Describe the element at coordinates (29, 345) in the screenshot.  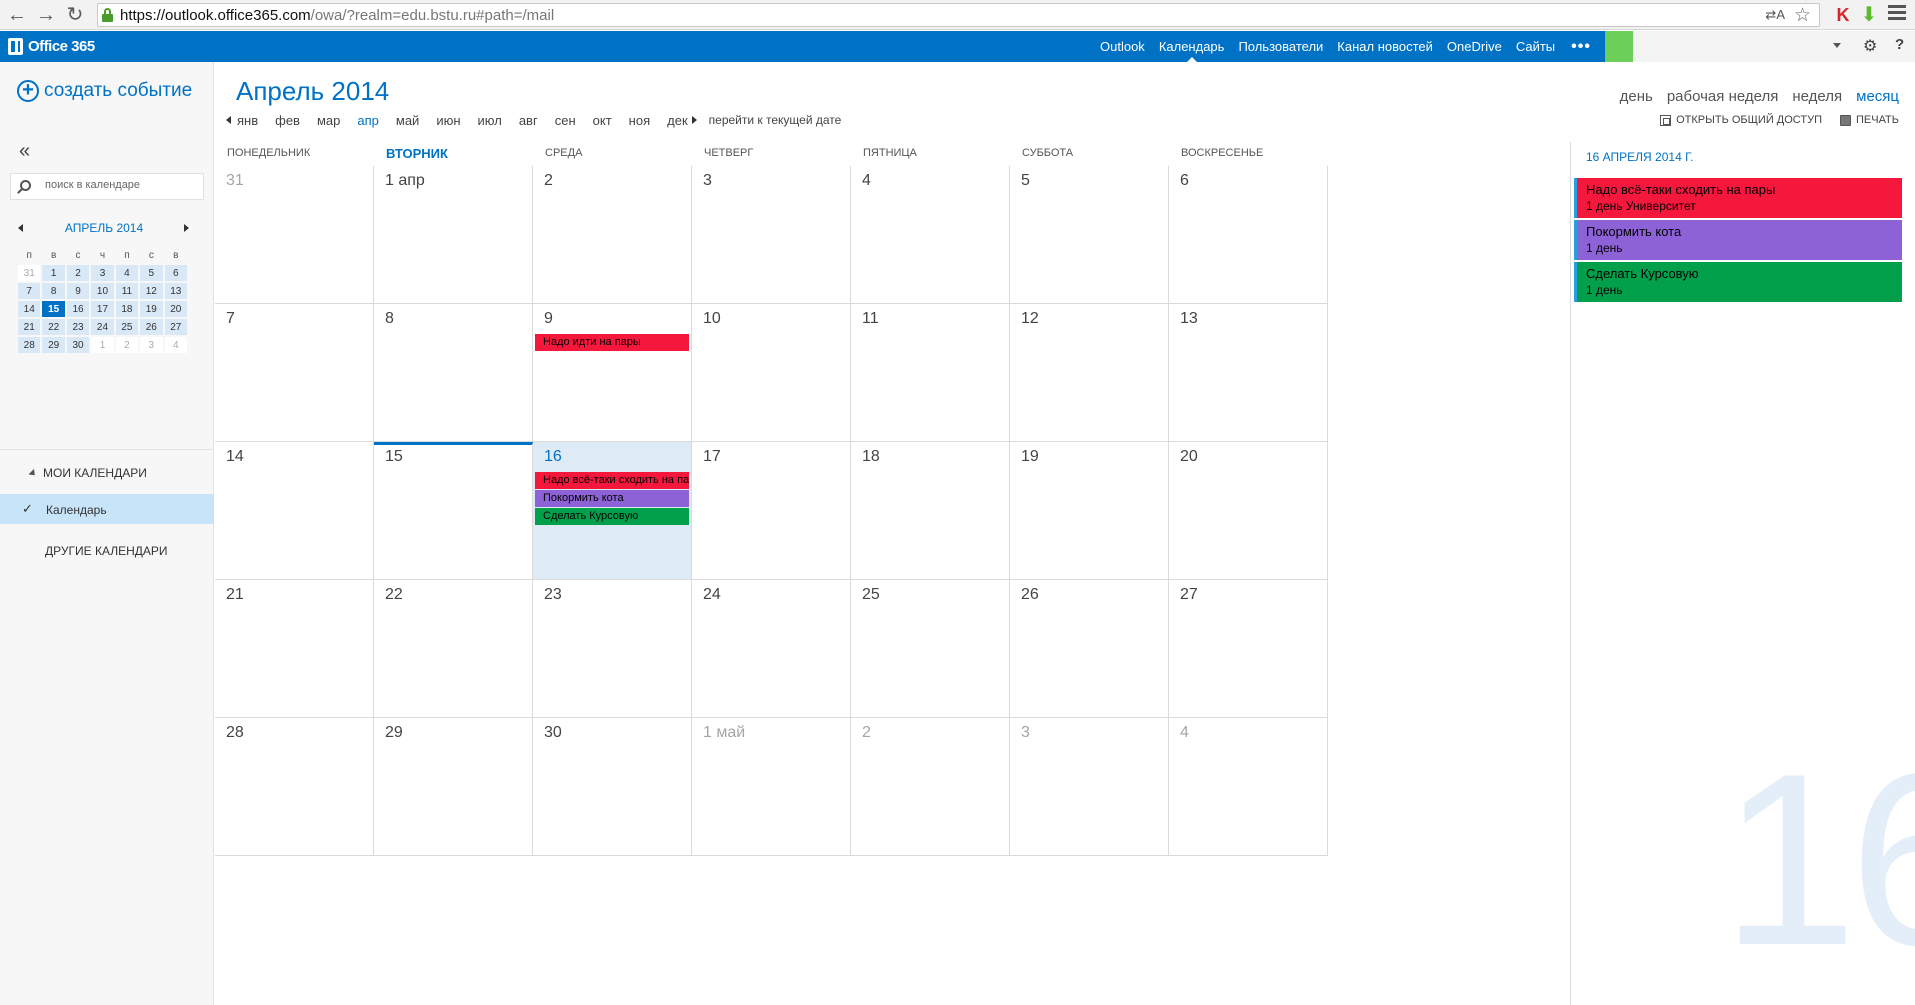
I see `mini-day: 28` at that location.